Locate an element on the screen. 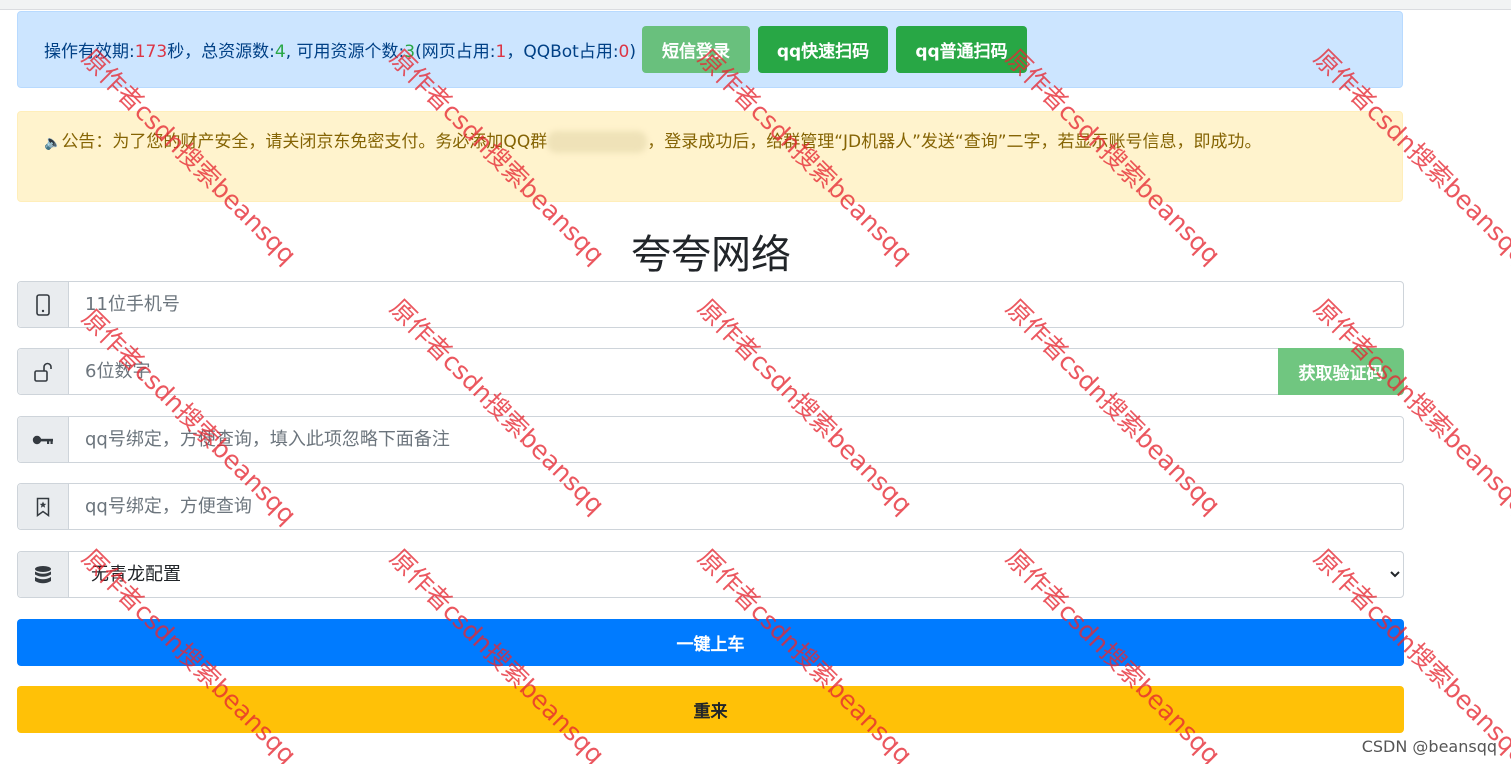 Image resolution: width=1511 pixels, height=764 pixels. web-used-label: (网页占用: is located at coordinates (455, 52).